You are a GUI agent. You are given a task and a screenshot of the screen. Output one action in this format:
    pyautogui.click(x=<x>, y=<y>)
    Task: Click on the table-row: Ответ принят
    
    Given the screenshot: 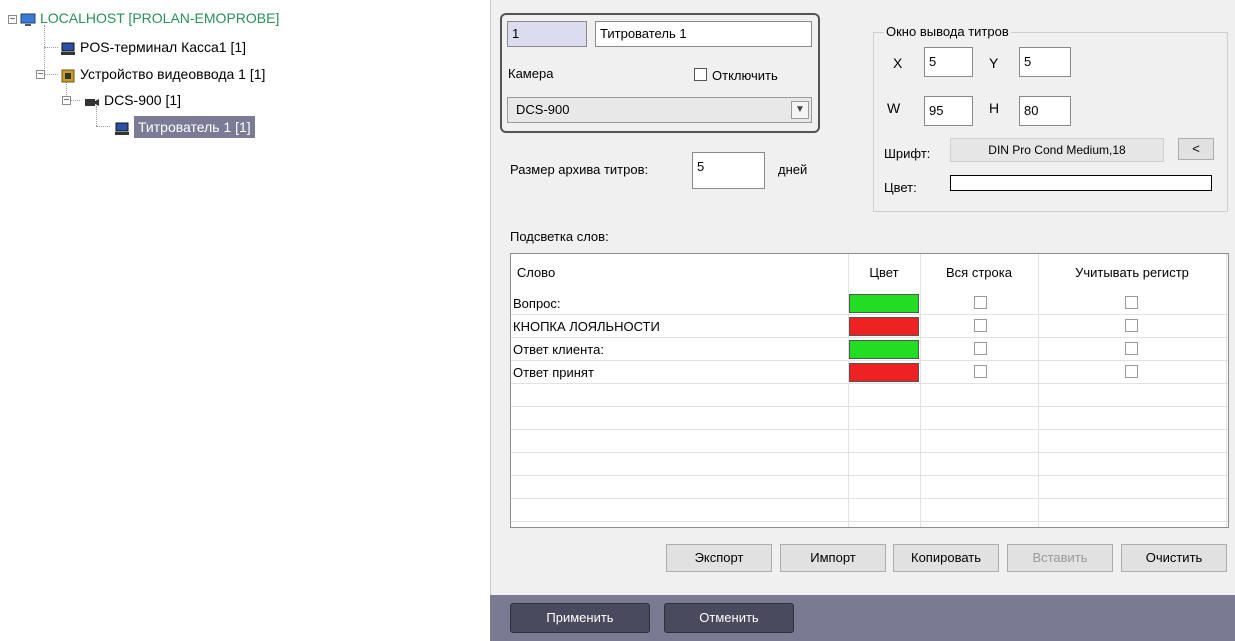 What is the action you would take?
    pyautogui.click(x=869, y=372)
    